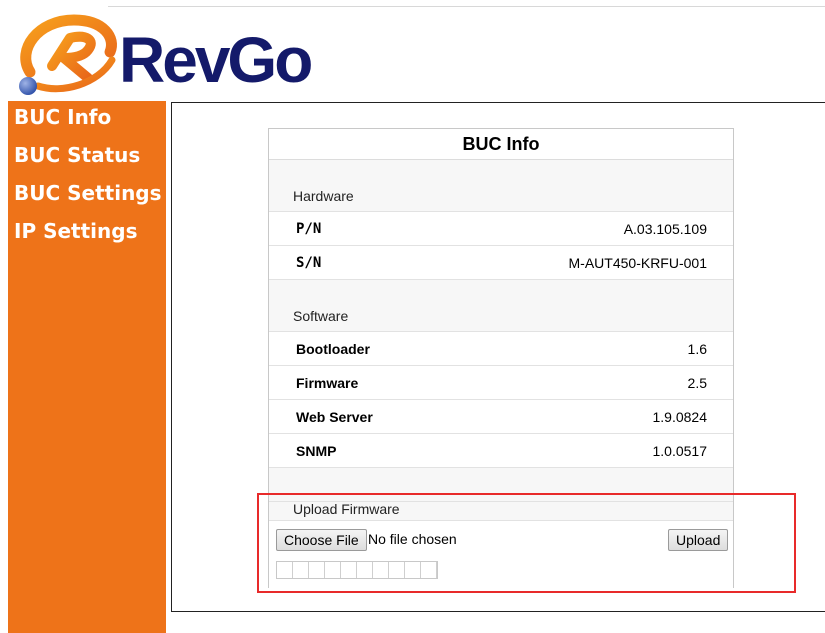 The height and width of the screenshot is (633, 825). I want to click on upload-button: Upload, so click(698, 540).